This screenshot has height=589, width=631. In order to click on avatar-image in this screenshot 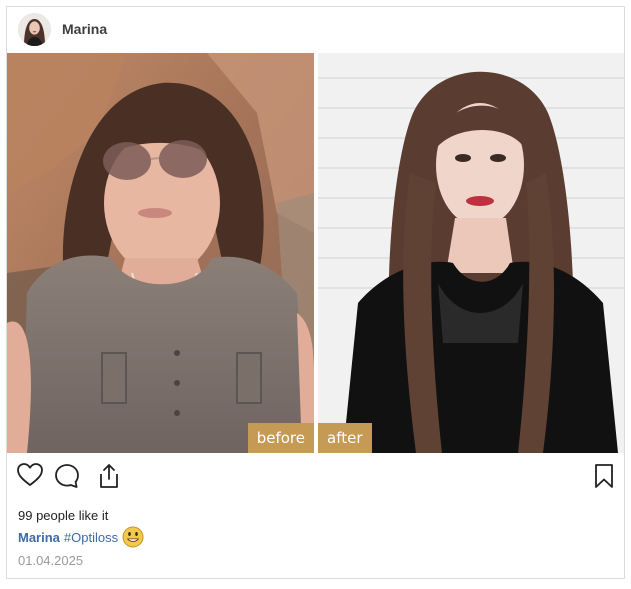, I will do `click(34, 29)`.